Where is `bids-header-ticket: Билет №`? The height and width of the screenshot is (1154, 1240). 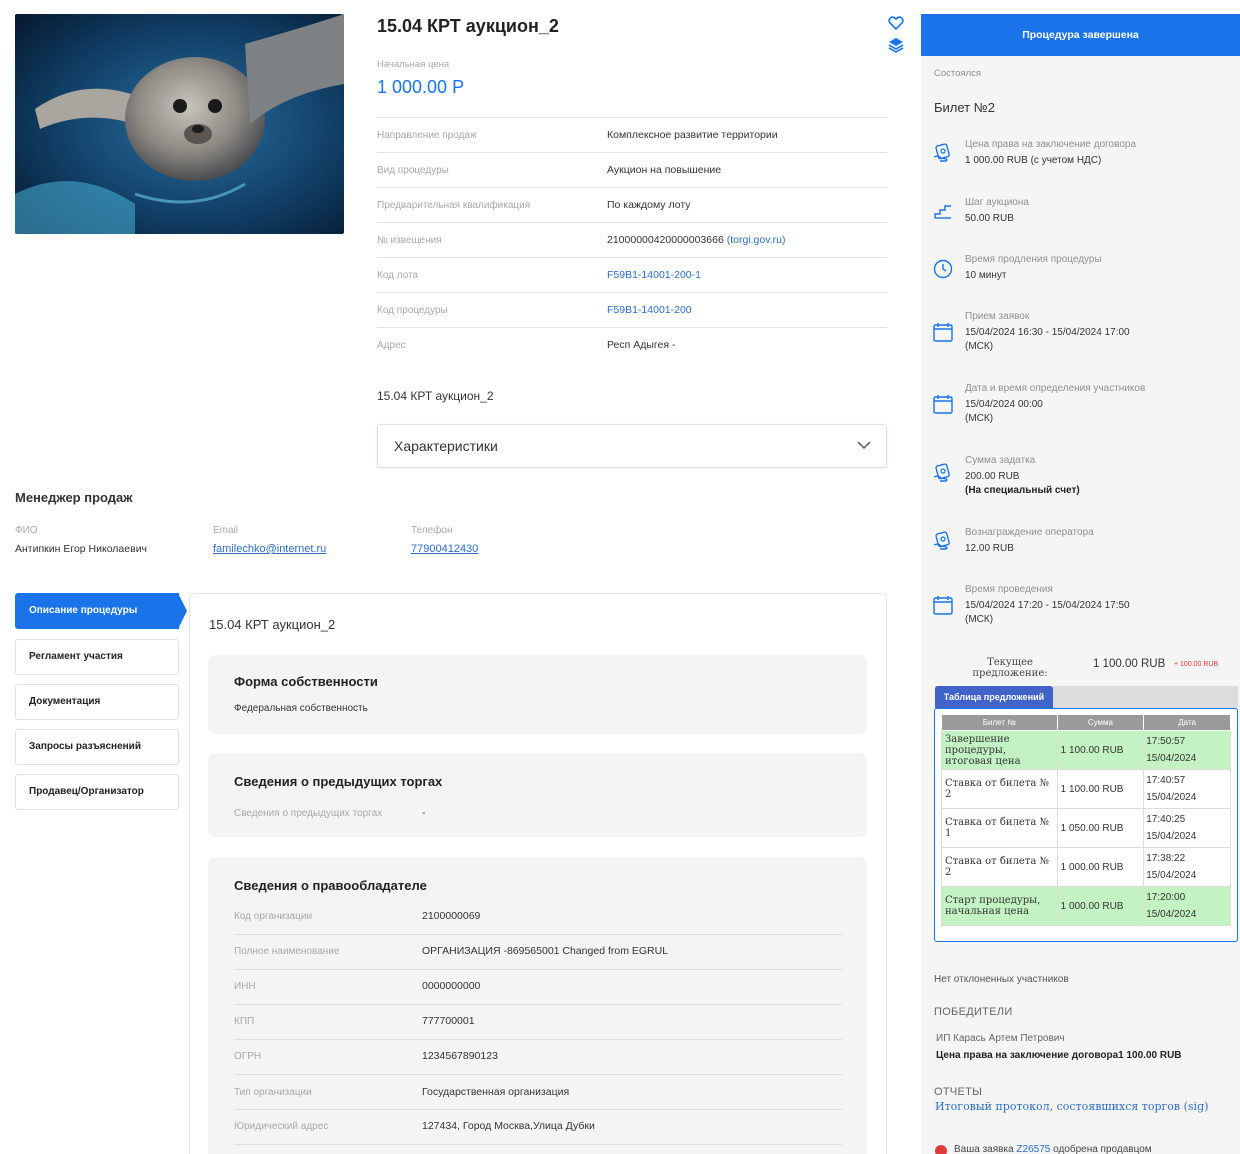 bids-header-ticket: Билет № is located at coordinates (999, 722).